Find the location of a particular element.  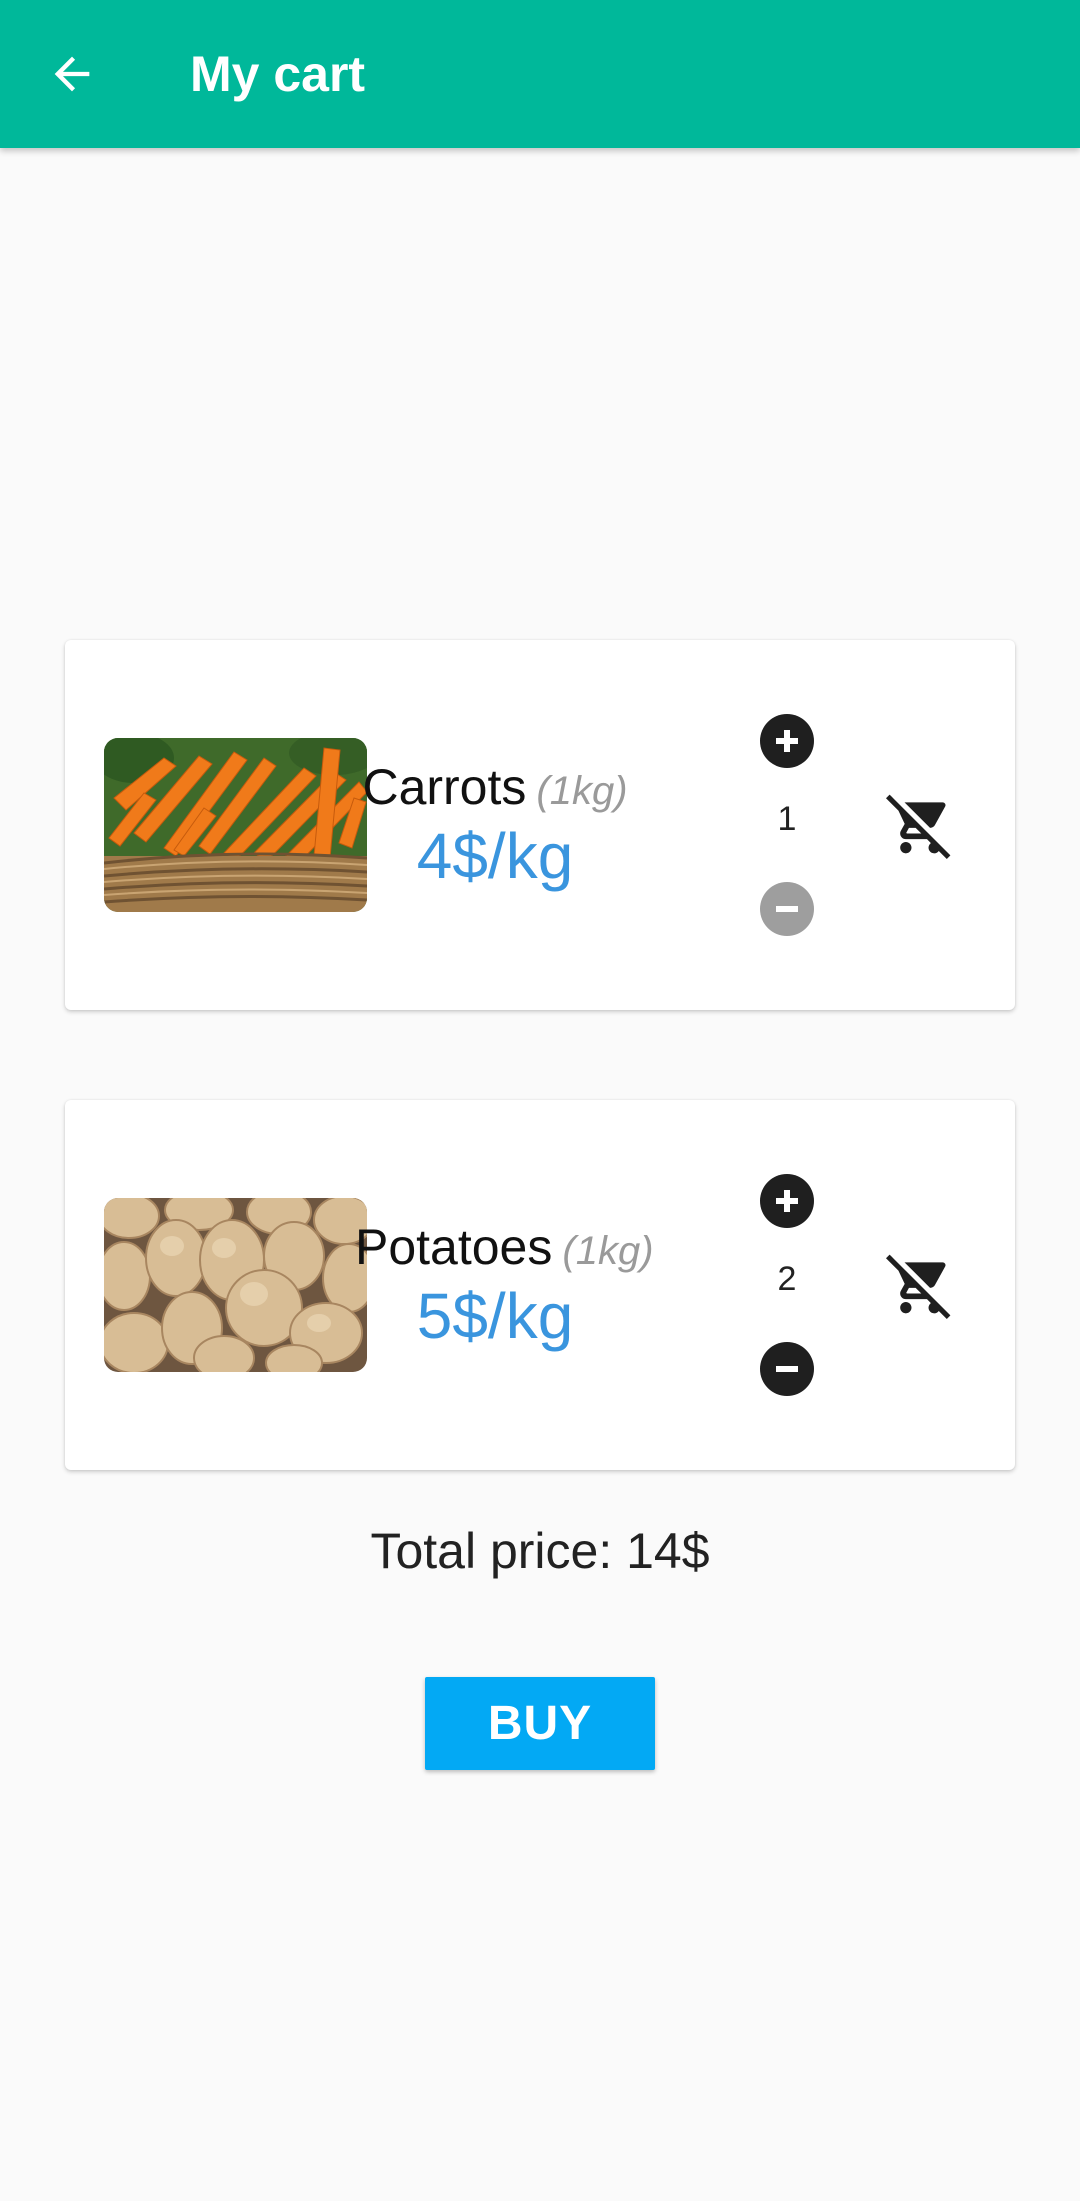

item-name: Potatoes is located at coordinates (454, 1247).